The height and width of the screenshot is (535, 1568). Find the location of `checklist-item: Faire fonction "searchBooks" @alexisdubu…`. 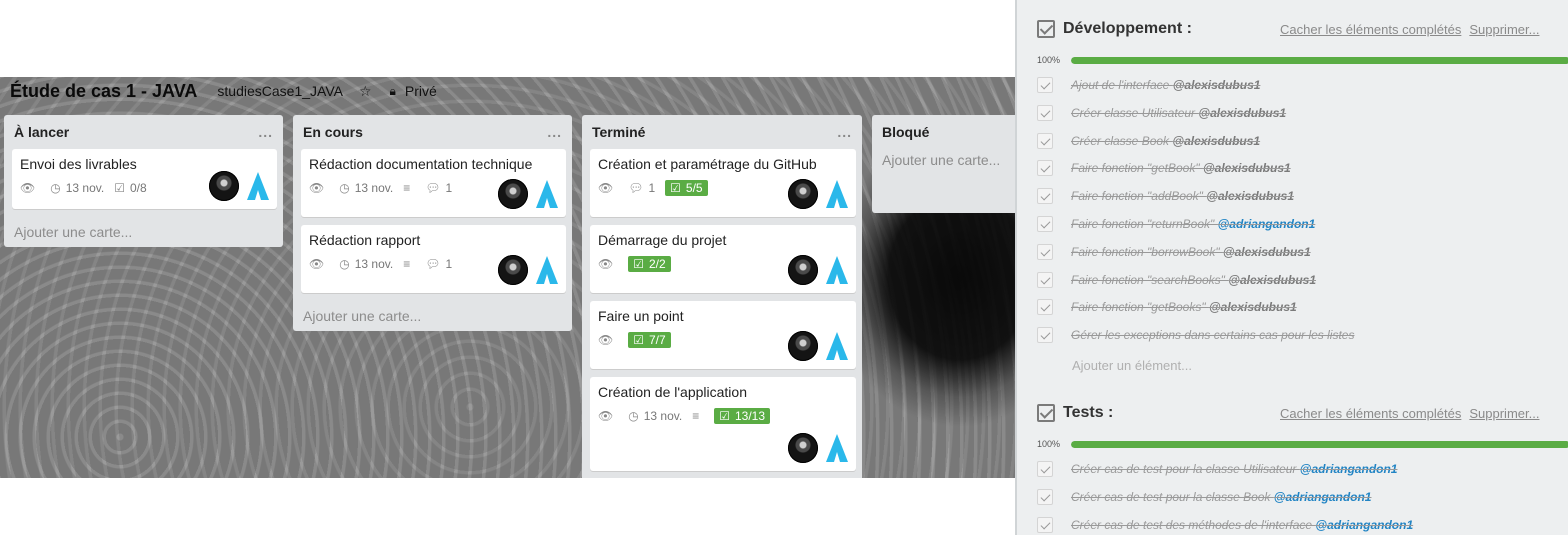

checklist-item: Faire fonction "searchBooks" @alexisdubu… is located at coordinates (1302, 280).